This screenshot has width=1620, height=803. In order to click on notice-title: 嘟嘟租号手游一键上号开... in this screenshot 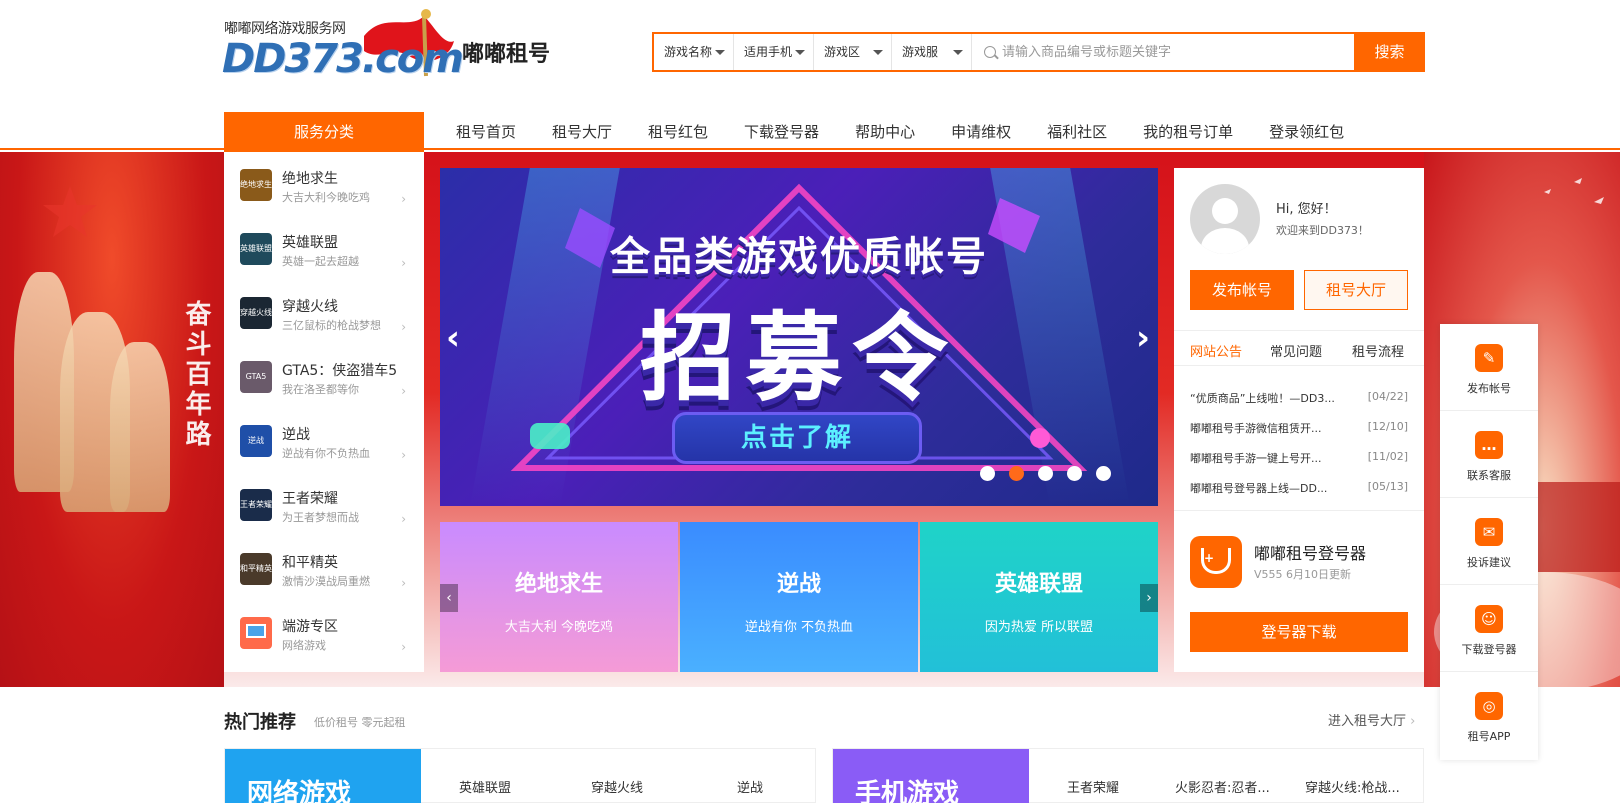, I will do `click(1256, 458)`.